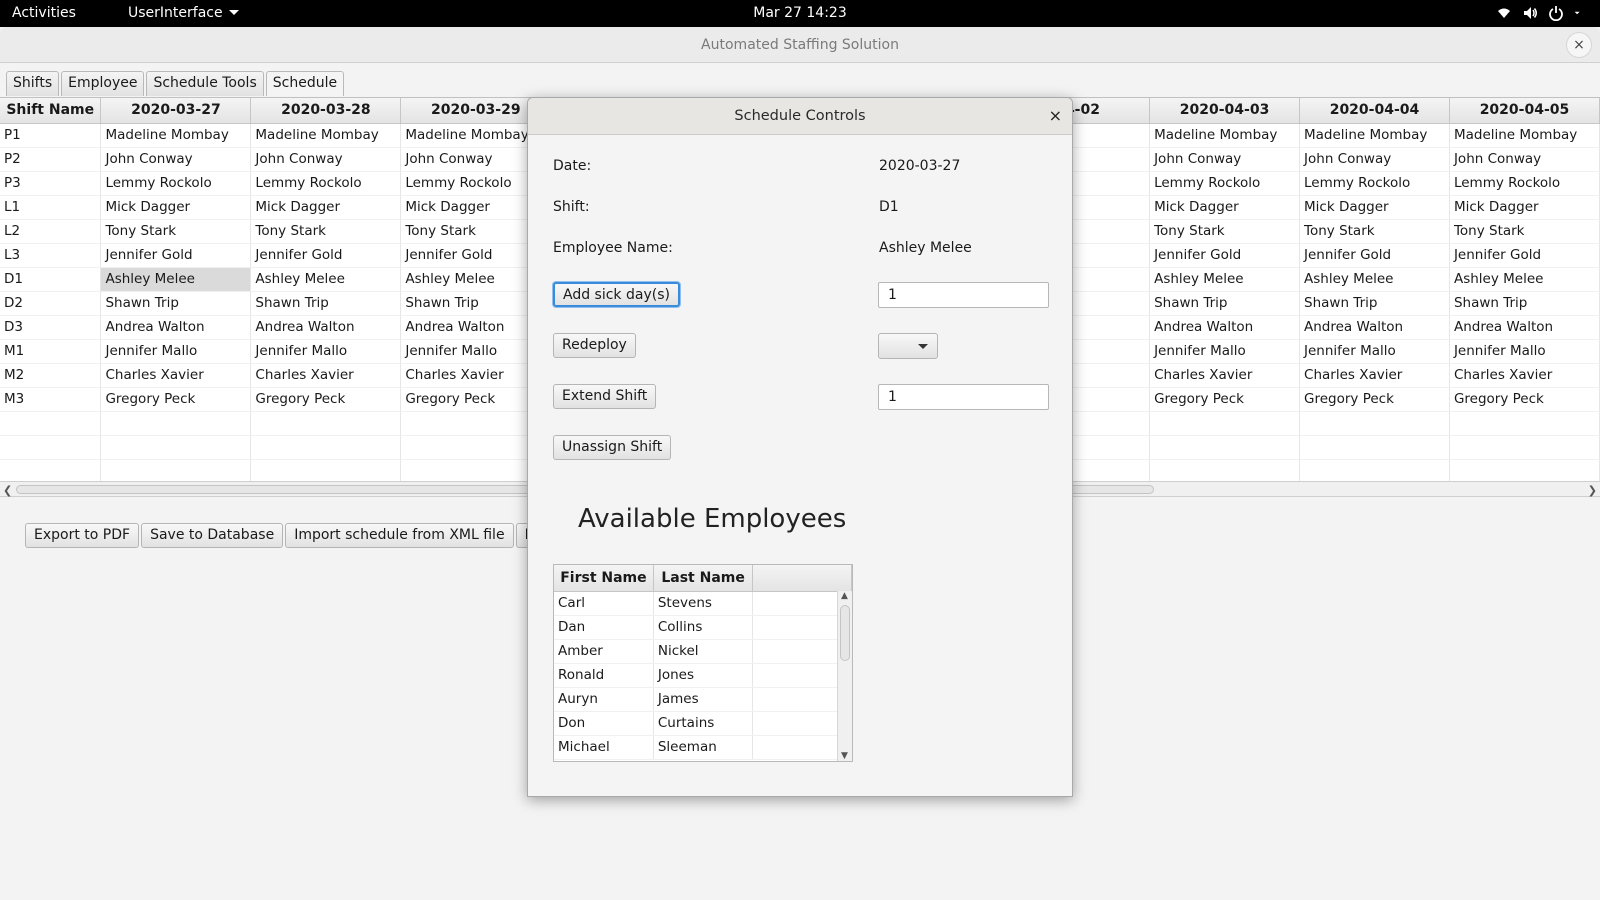 Image resolution: width=1600 pixels, height=900 pixels. What do you see at coordinates (33, 83) in the screenshot?
I see `tab-shifts: Shifts` at bounding box center [33, 83].